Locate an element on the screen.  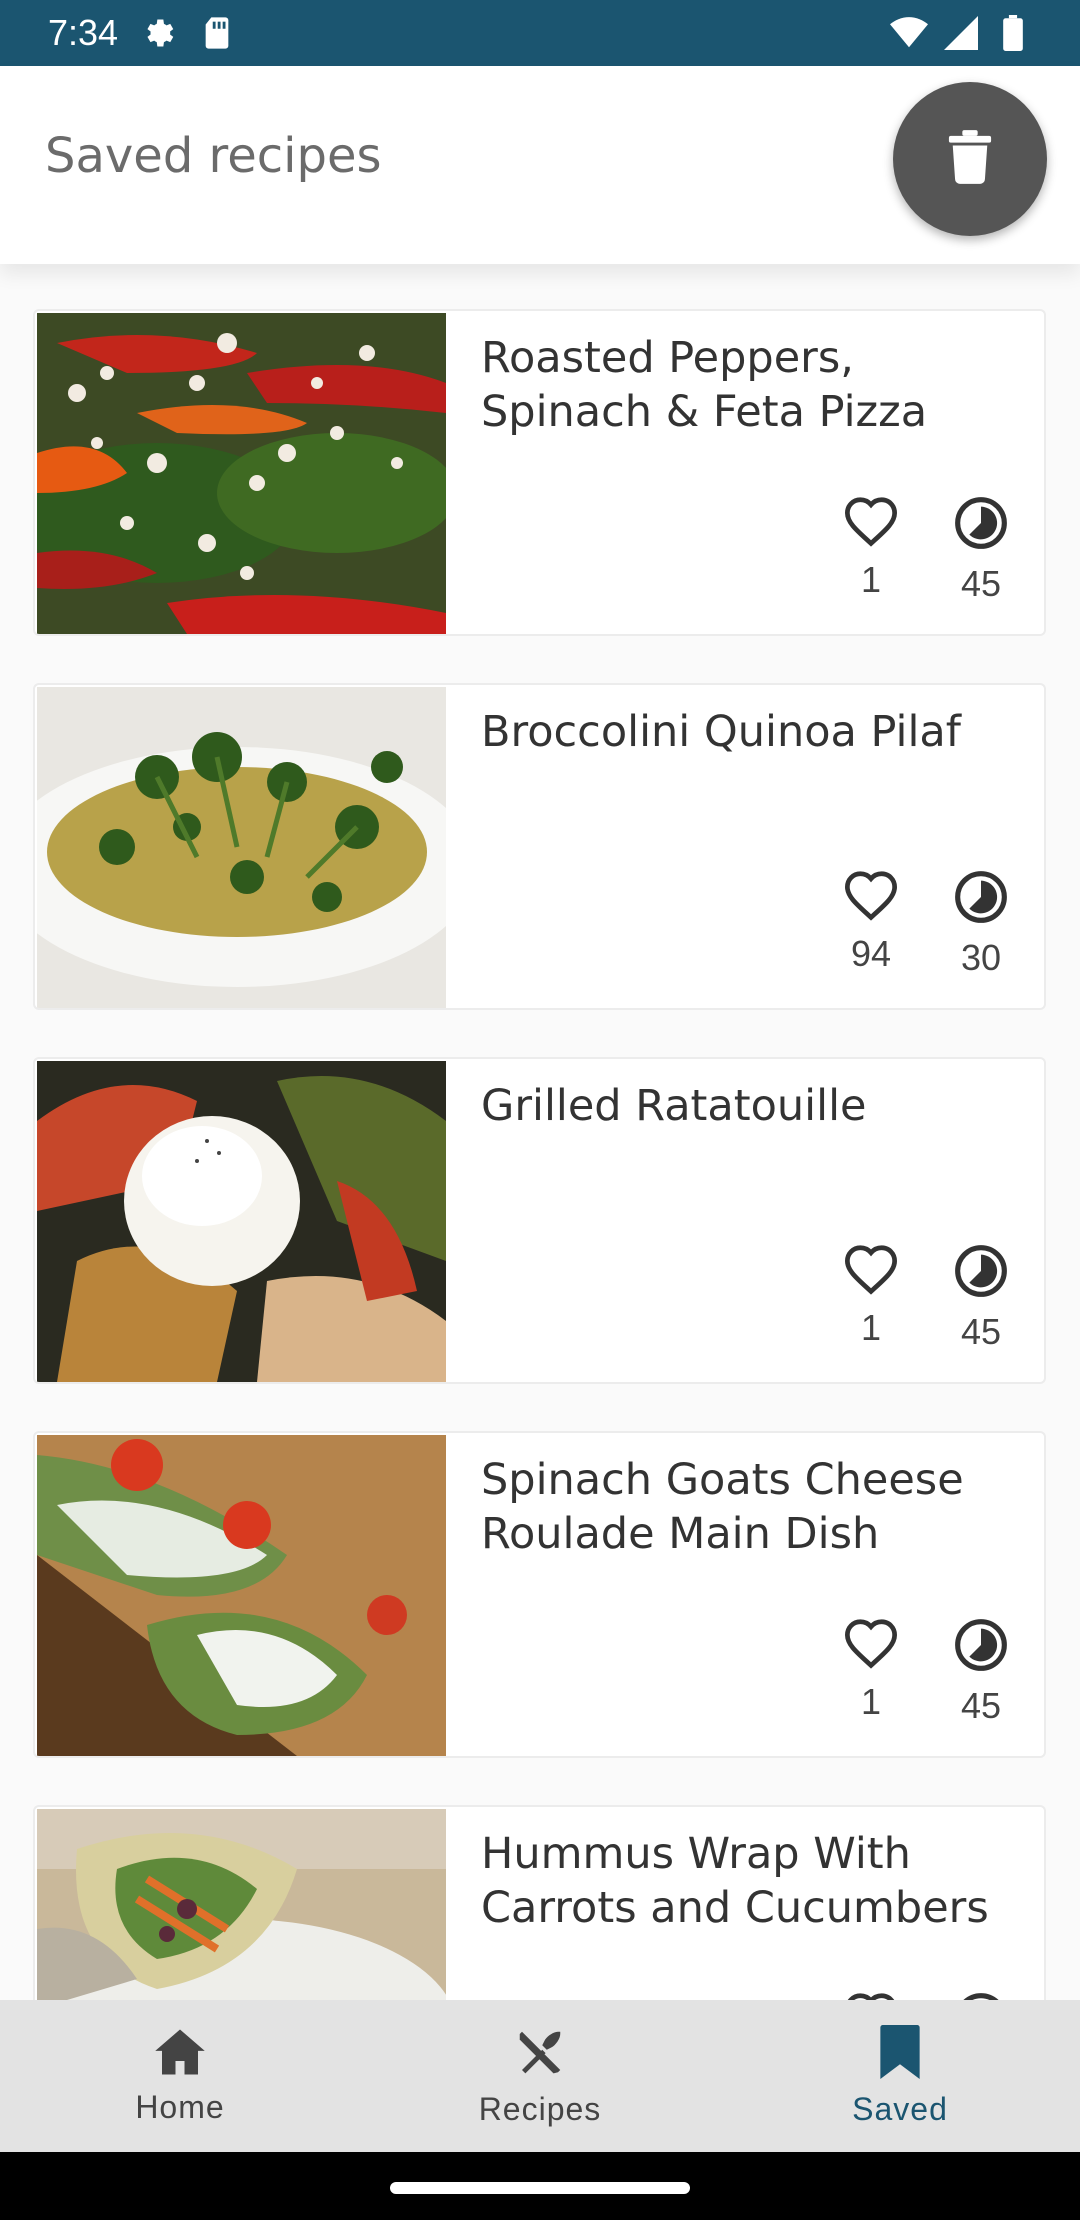
likes-stat: 94 is located at coordinates (871, 922).